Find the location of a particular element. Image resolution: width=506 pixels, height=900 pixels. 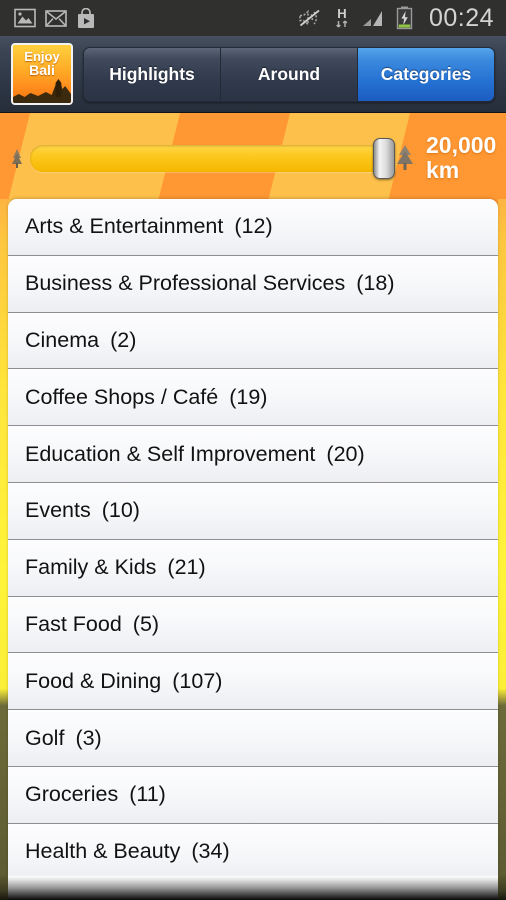

list-item: Coffee Shops / Café (19) is located at coordinates (253, 398).